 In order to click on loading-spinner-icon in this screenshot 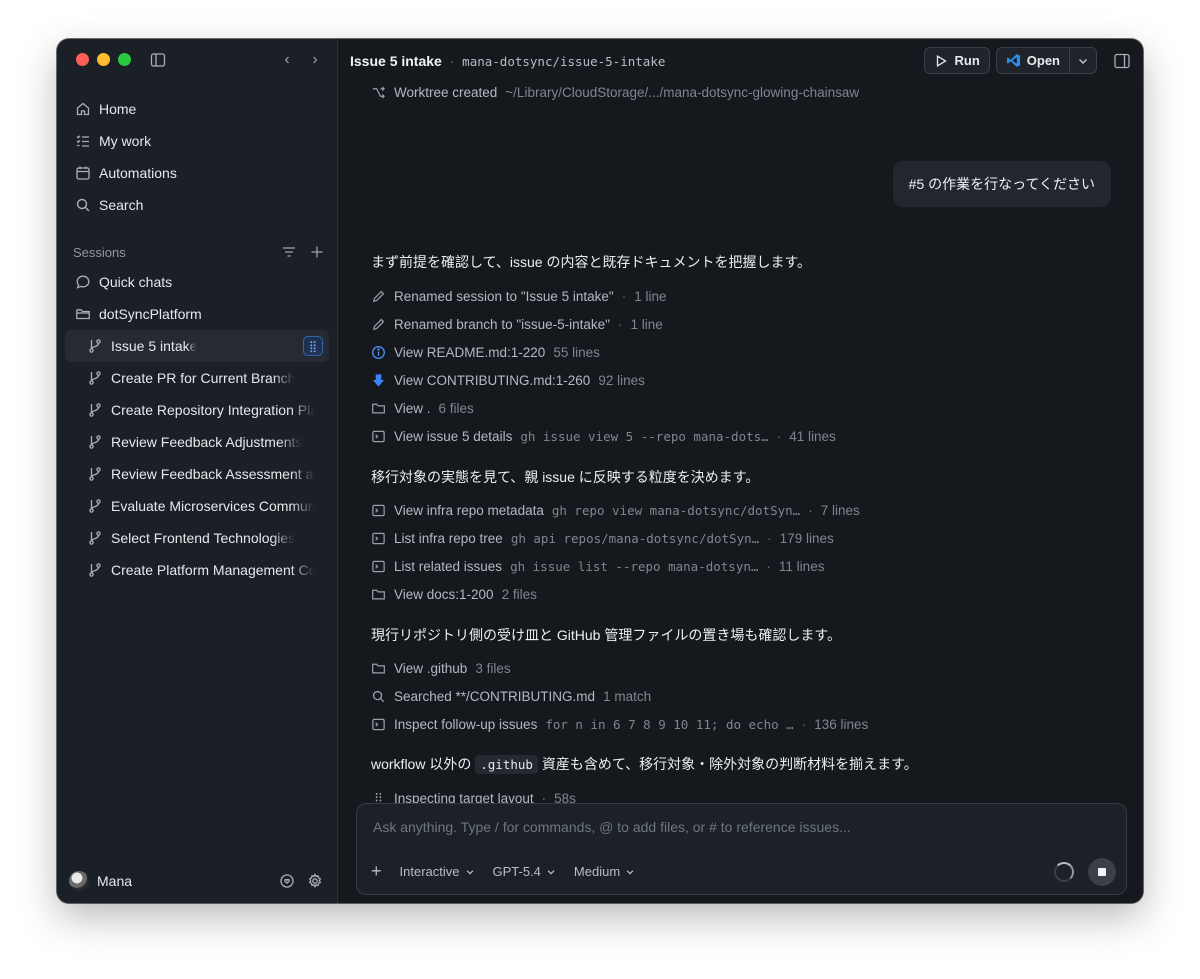, I will do `click(1064, 872)`.